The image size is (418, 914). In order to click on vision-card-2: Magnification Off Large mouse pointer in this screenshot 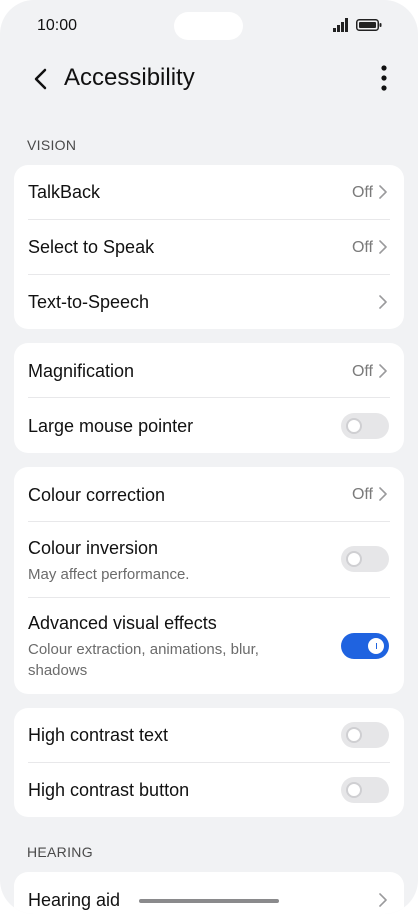, I will do `click(209, 398)`.